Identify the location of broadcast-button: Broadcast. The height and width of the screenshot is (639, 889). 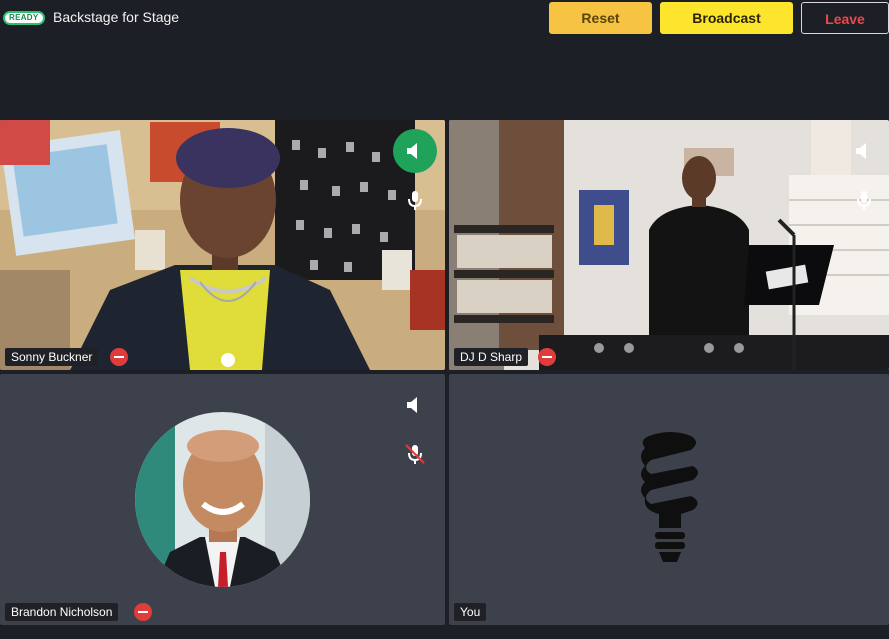
(726, 18).